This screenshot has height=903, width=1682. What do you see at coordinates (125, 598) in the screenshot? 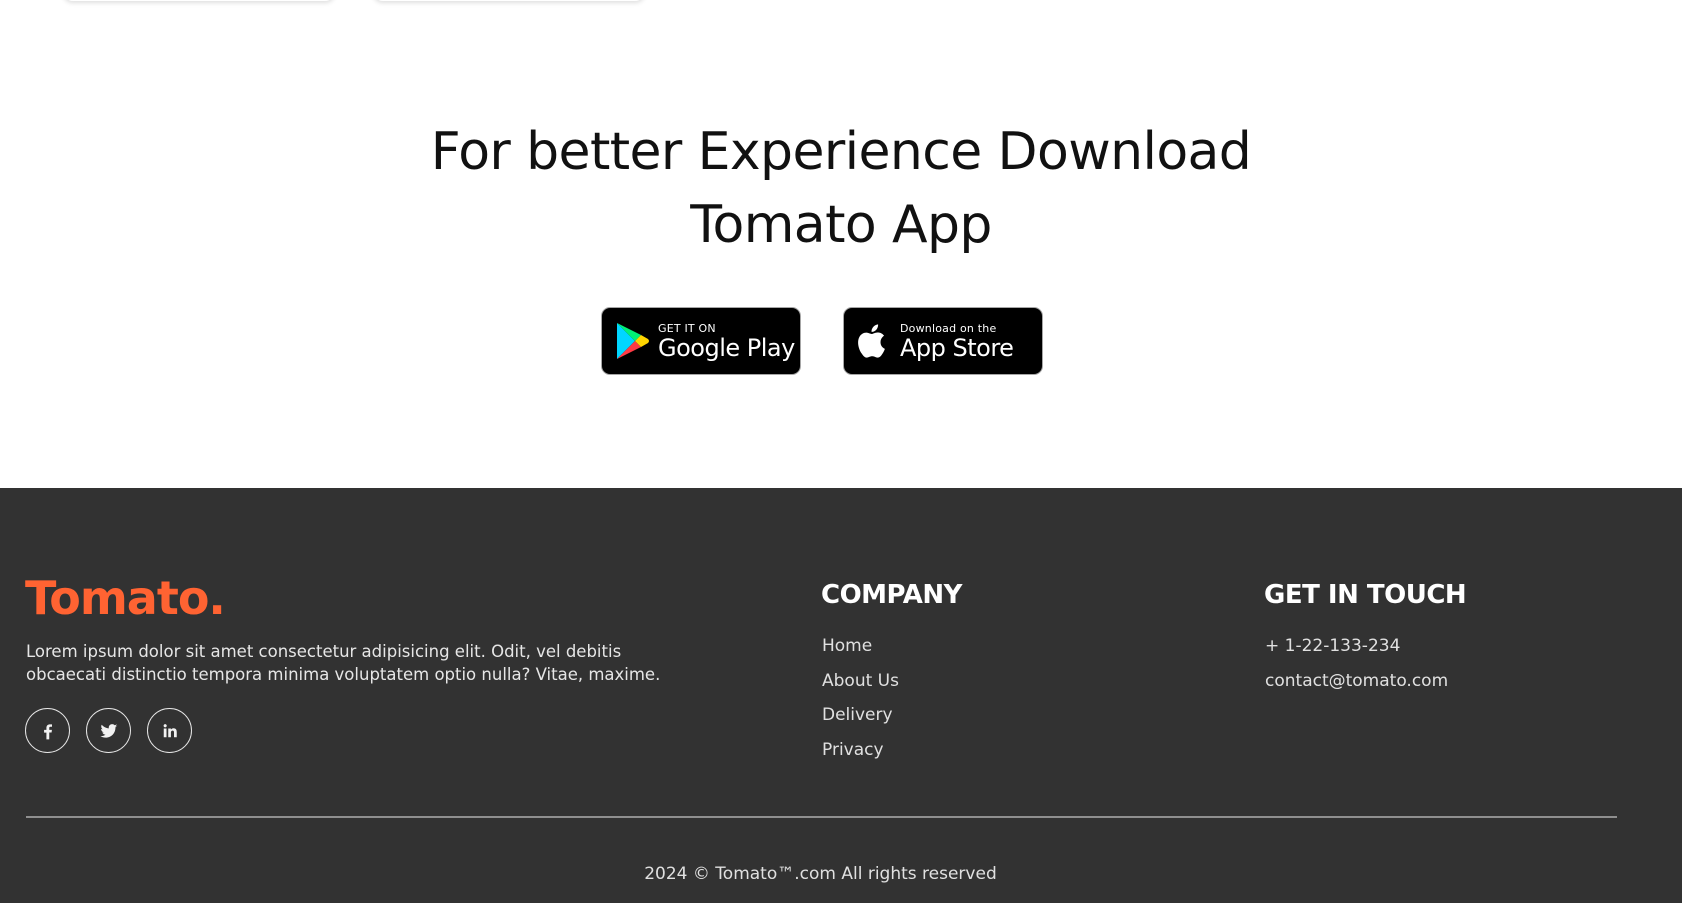
I see `footer-logo: Tomato.` at bounding box center [125, 598].